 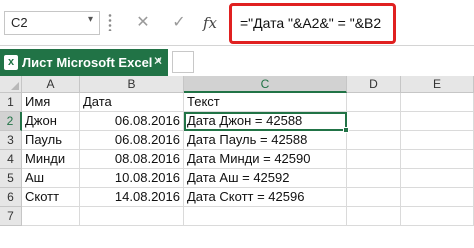 What do you see at coordinates (11, 62) in the screenshot?
I see `excel-icon: x` at bounding box center [11, 62].